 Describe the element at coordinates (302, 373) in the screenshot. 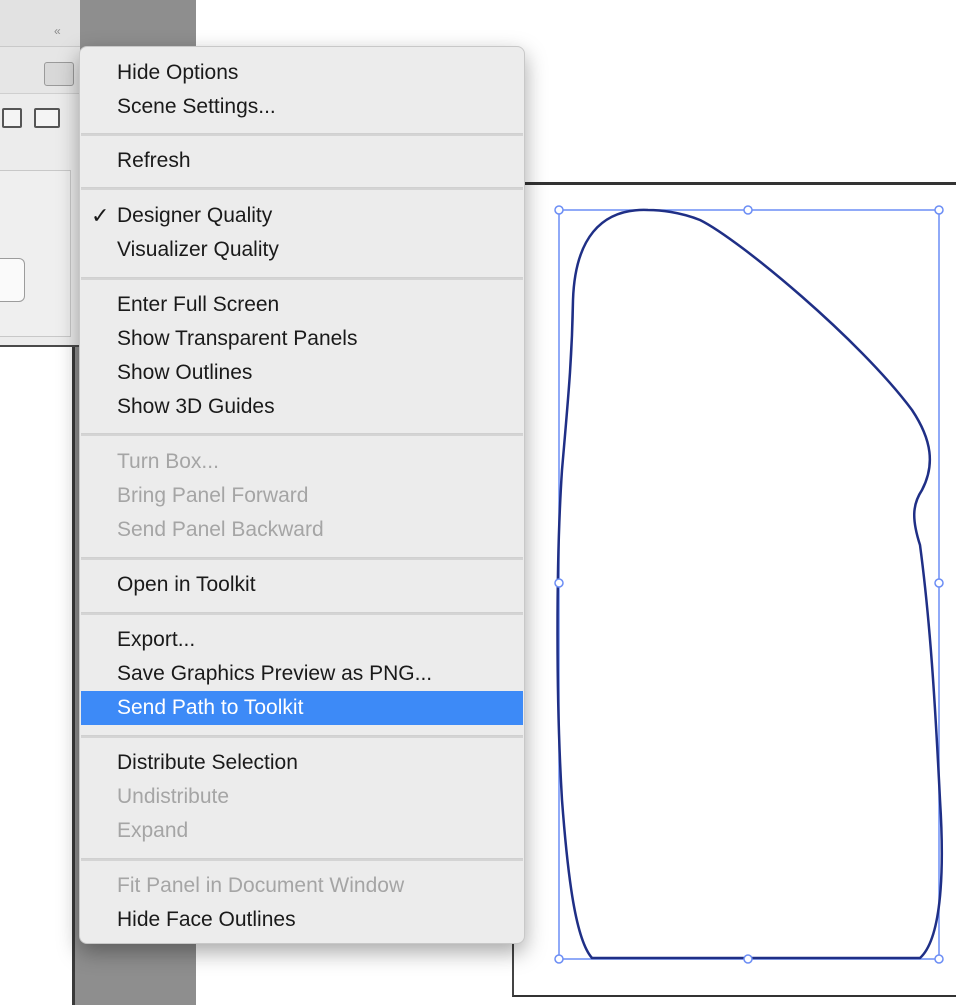

I see `menu-item-show-outlines: Show Outlines` at that location.